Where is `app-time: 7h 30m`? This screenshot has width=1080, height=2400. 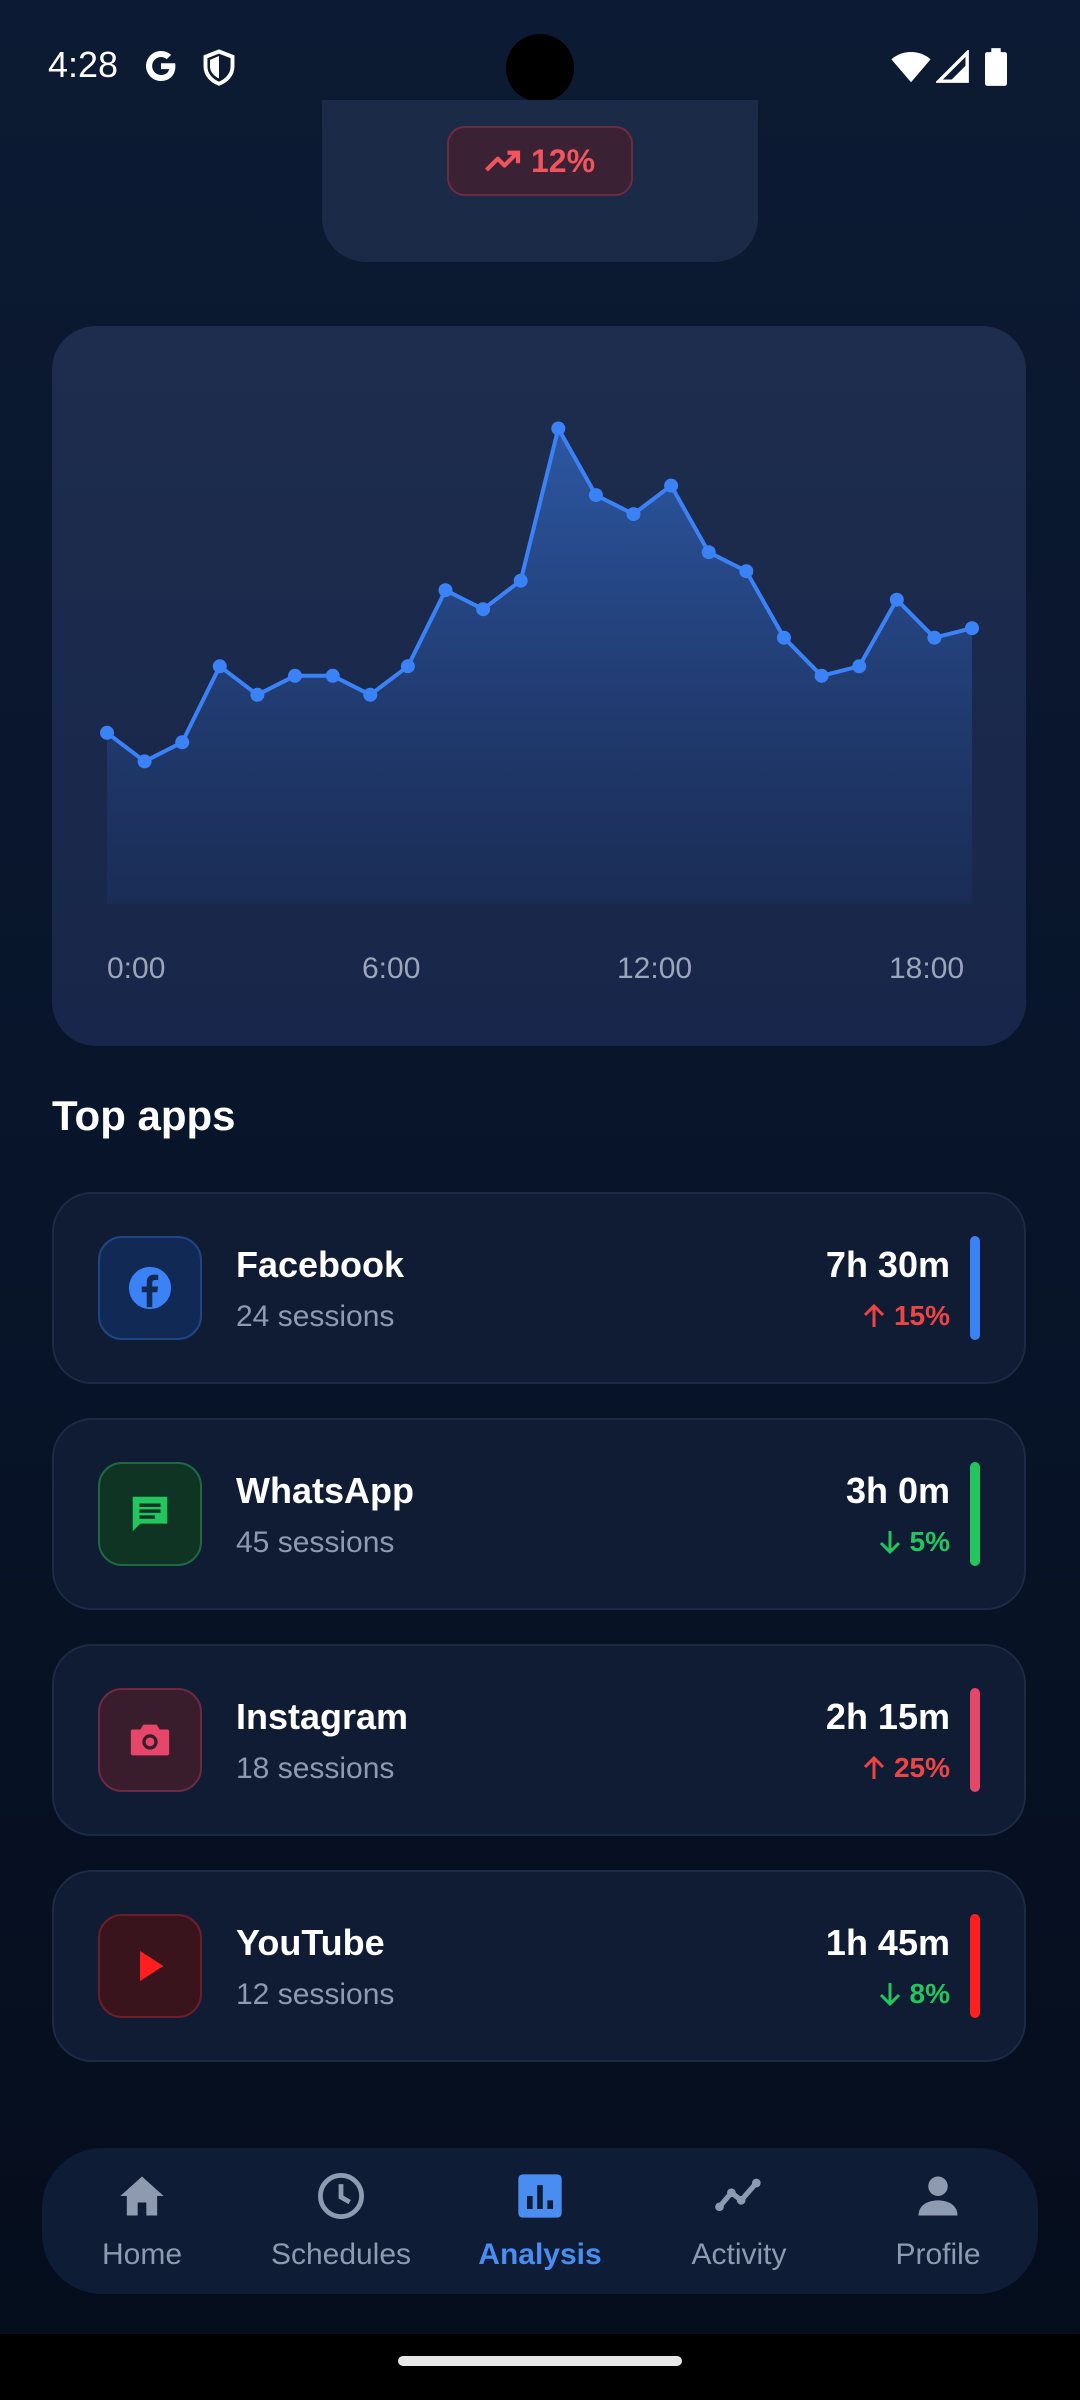 app-time: 7h 30m is located at coordinates (887, 1264).